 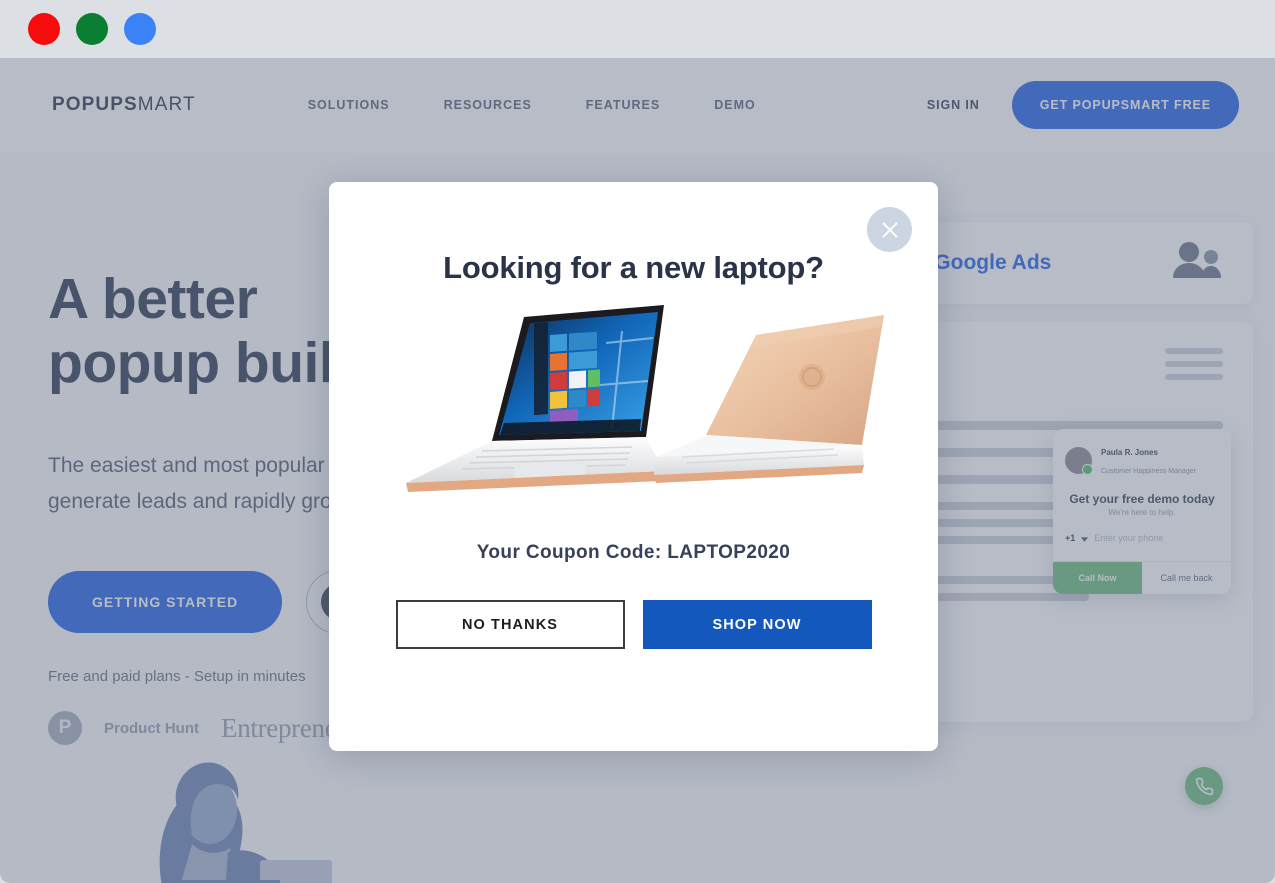 What do you see at coordinates (757, 624) in the screenshot?
I see `shop-now-button: Shop now` at bounding box center [757, 624].